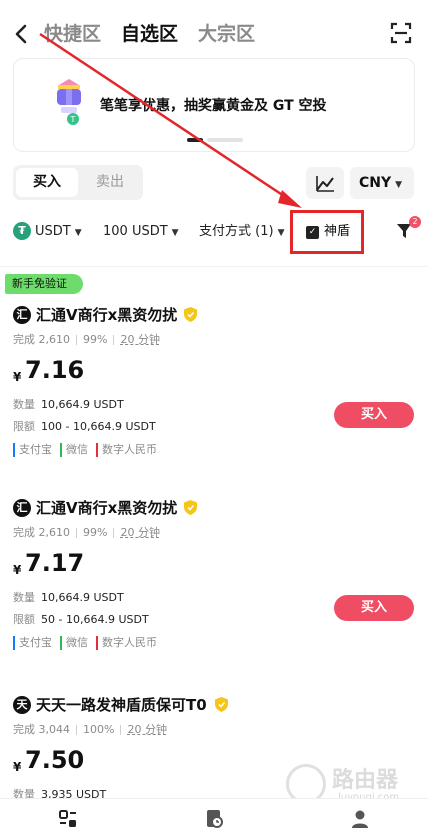 This screenshot has height=833, width=428. Describe the element at coordinates (69, 104) in the screenshot. I see `gift-icon: T` at that location.